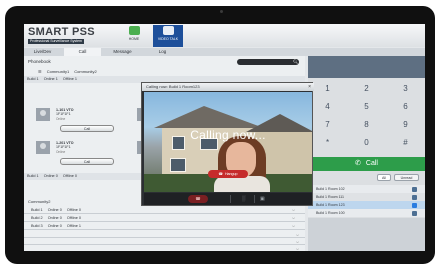 This screenshot has height=268, width=440. I want to click on build-row: Build 3 Online 0 Offline 1 ⌵, so click(164, 226).